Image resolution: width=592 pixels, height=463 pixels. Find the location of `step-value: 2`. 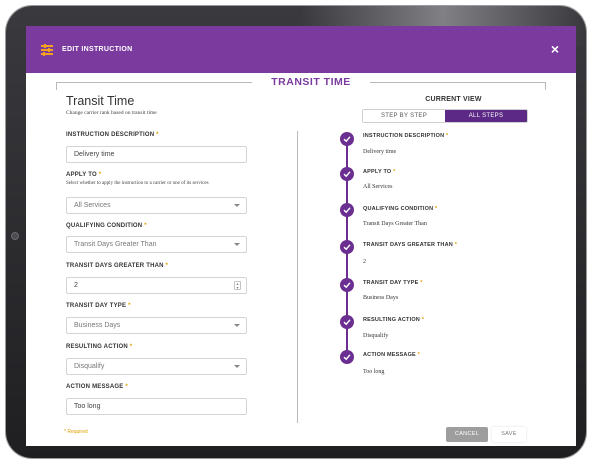

step-value: 2 is located at coordinates (364, 262).